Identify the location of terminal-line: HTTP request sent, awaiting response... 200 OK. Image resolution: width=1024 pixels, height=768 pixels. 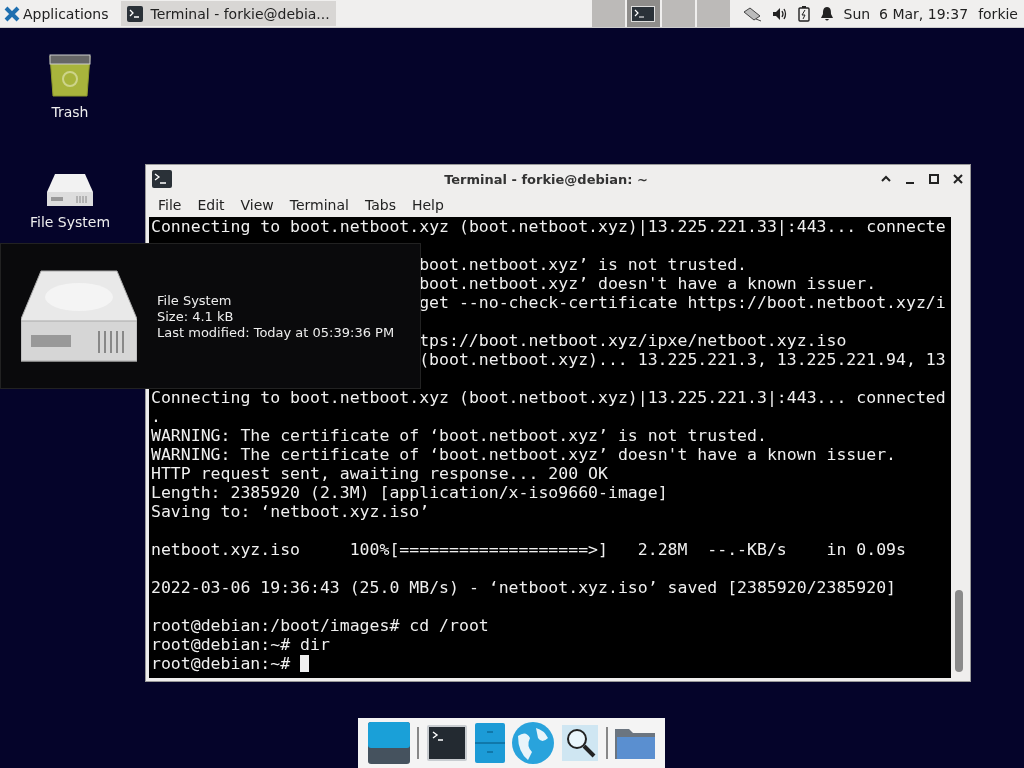
(379, 473).